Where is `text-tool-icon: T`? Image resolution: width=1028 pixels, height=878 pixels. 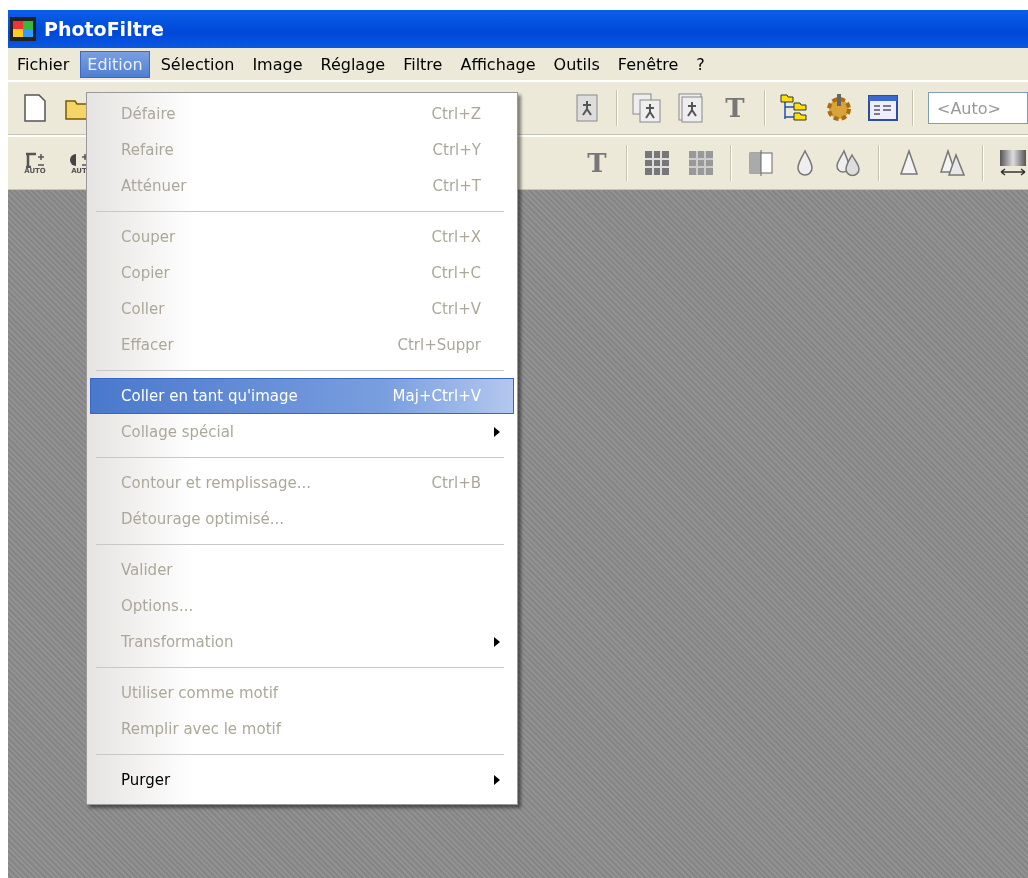
text-tool-icon: T is located at coordinates (735, 108).